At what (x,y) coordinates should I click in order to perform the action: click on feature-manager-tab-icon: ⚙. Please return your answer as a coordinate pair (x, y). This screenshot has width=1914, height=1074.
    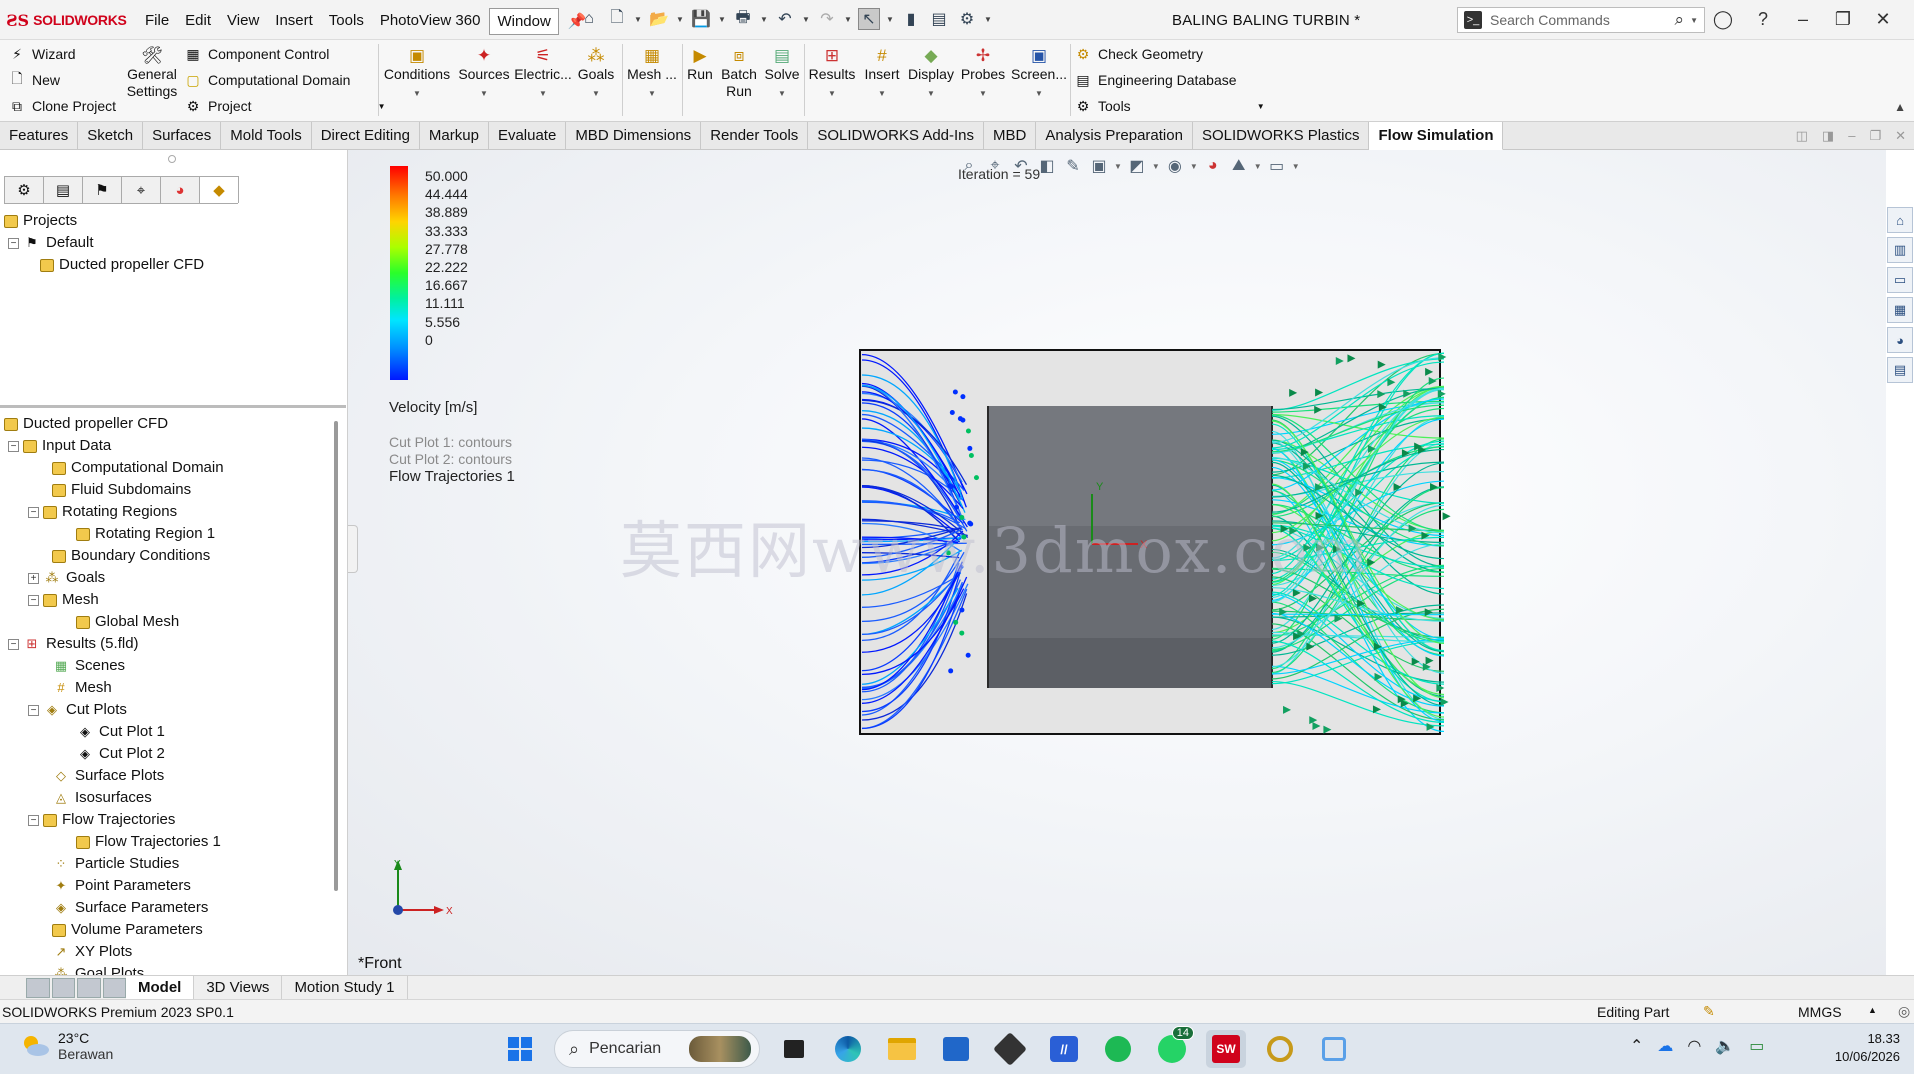
    Looking at the image, I should click on (24, 189).